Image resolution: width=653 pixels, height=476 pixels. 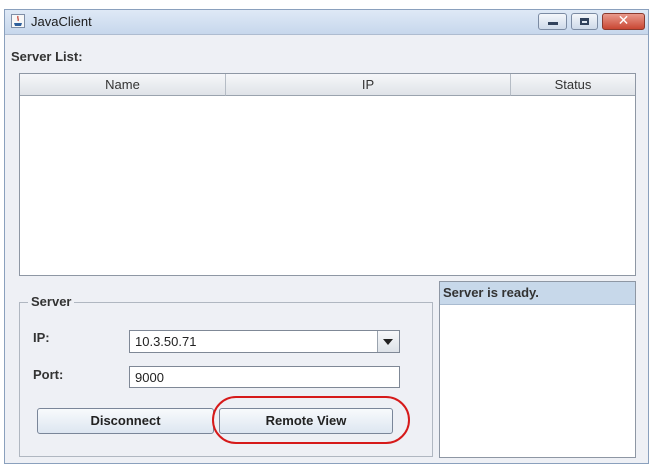 What do you see at coordinates (264, 377) in the screenshot?
I see `port-field: 9000` at bounding box center [264, 377].